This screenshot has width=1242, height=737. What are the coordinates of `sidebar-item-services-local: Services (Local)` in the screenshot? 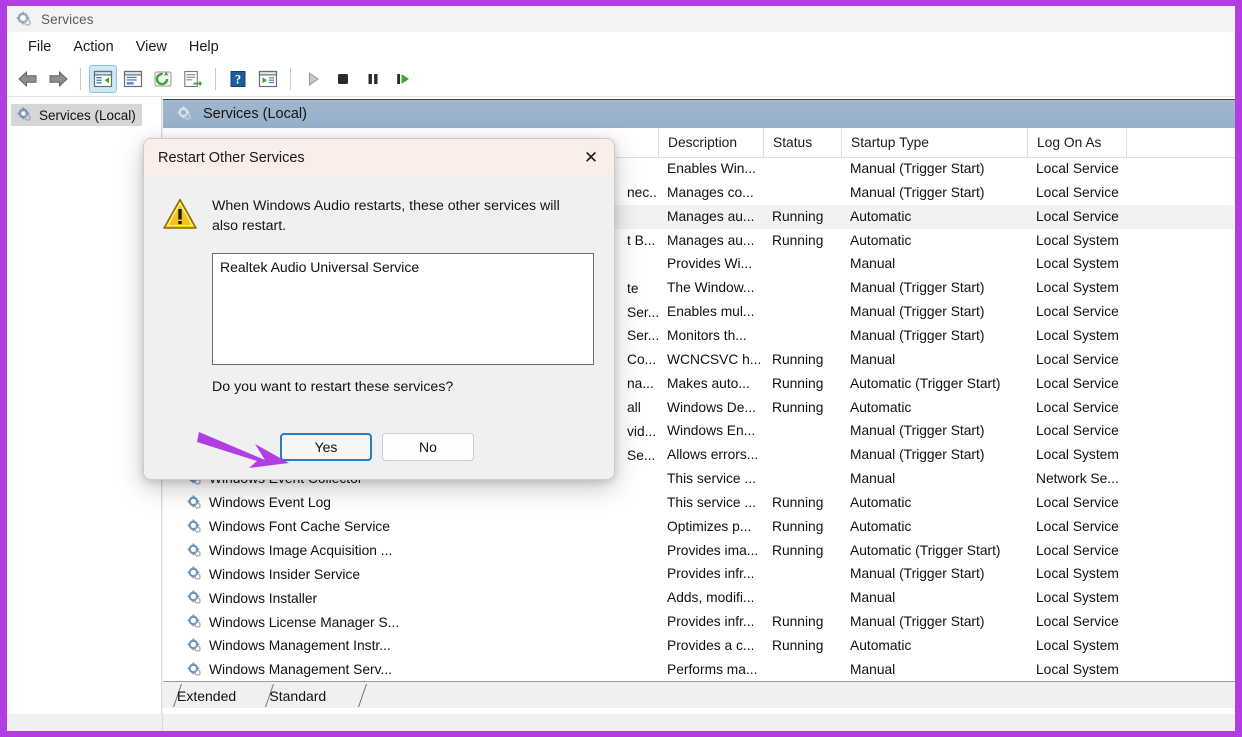 It's located at (76, 115).